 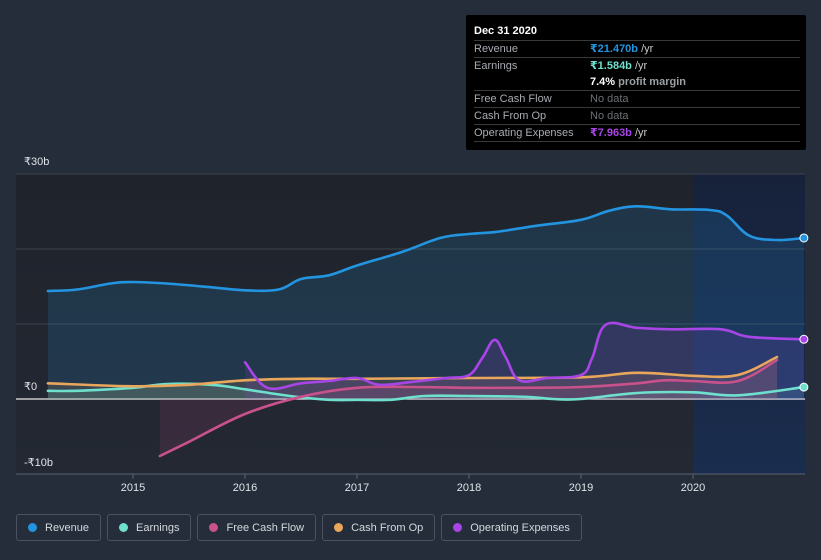 I want to click on legend-item-operating-expenses: Operating Expenses, so click(x=511, y=527).